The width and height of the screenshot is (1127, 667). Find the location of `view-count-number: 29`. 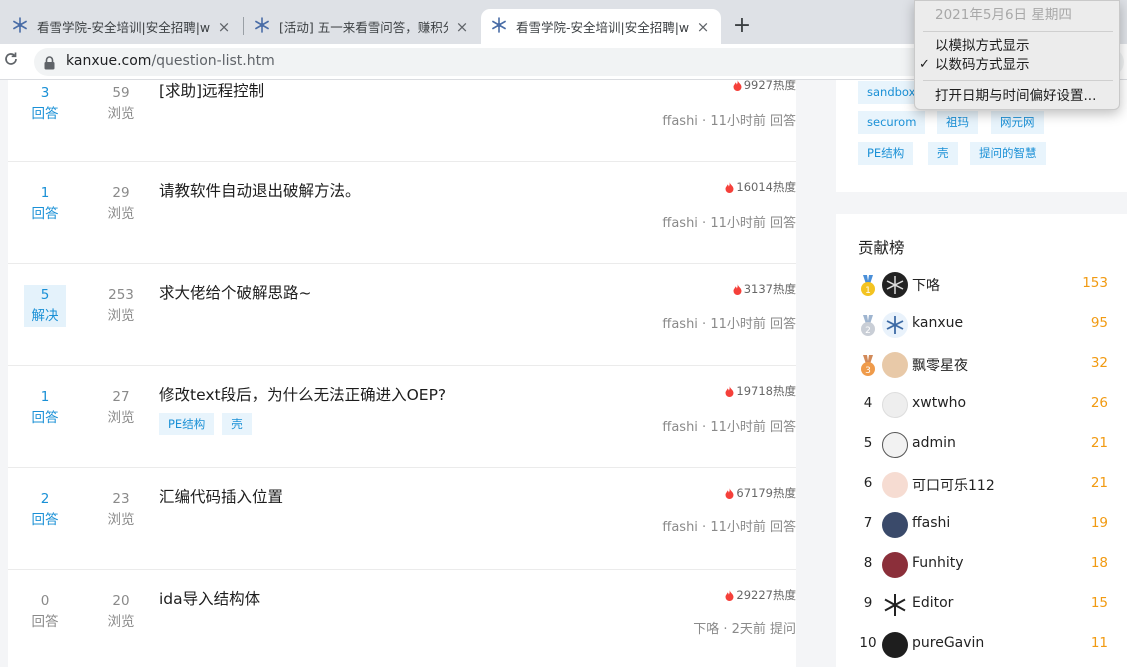

view-count-number: 29 is located at coordinates (121, 193).